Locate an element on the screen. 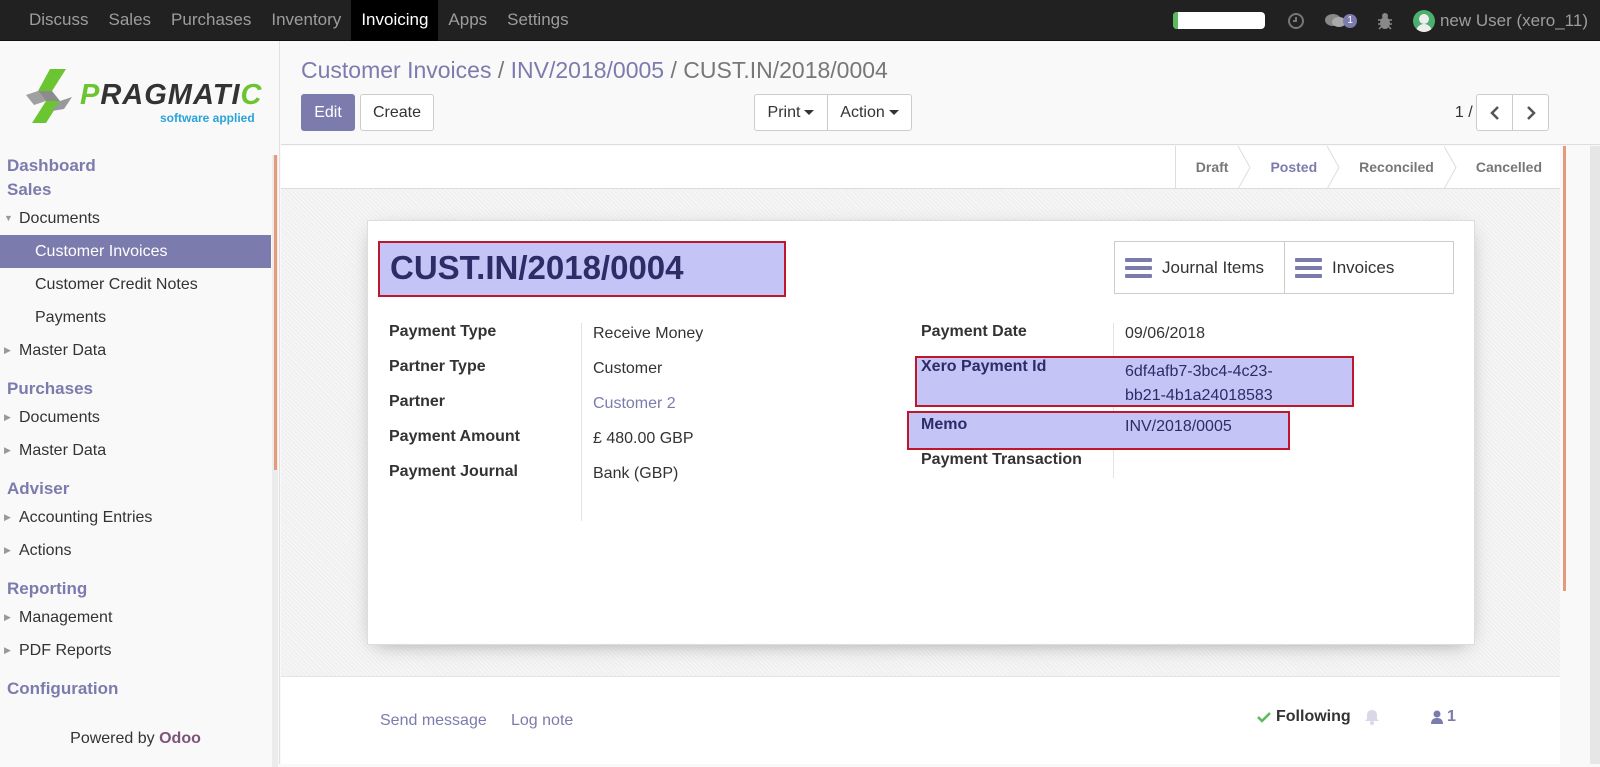  clock-icon is located at coordinates (1296, 21).